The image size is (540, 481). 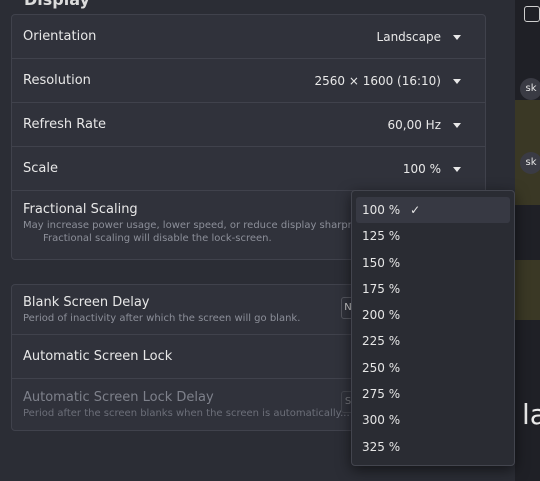 What do you see at coordinates (421, 168) in the screenshot?
I see `scale-value: 100 %` at bounding box center [421, 168].